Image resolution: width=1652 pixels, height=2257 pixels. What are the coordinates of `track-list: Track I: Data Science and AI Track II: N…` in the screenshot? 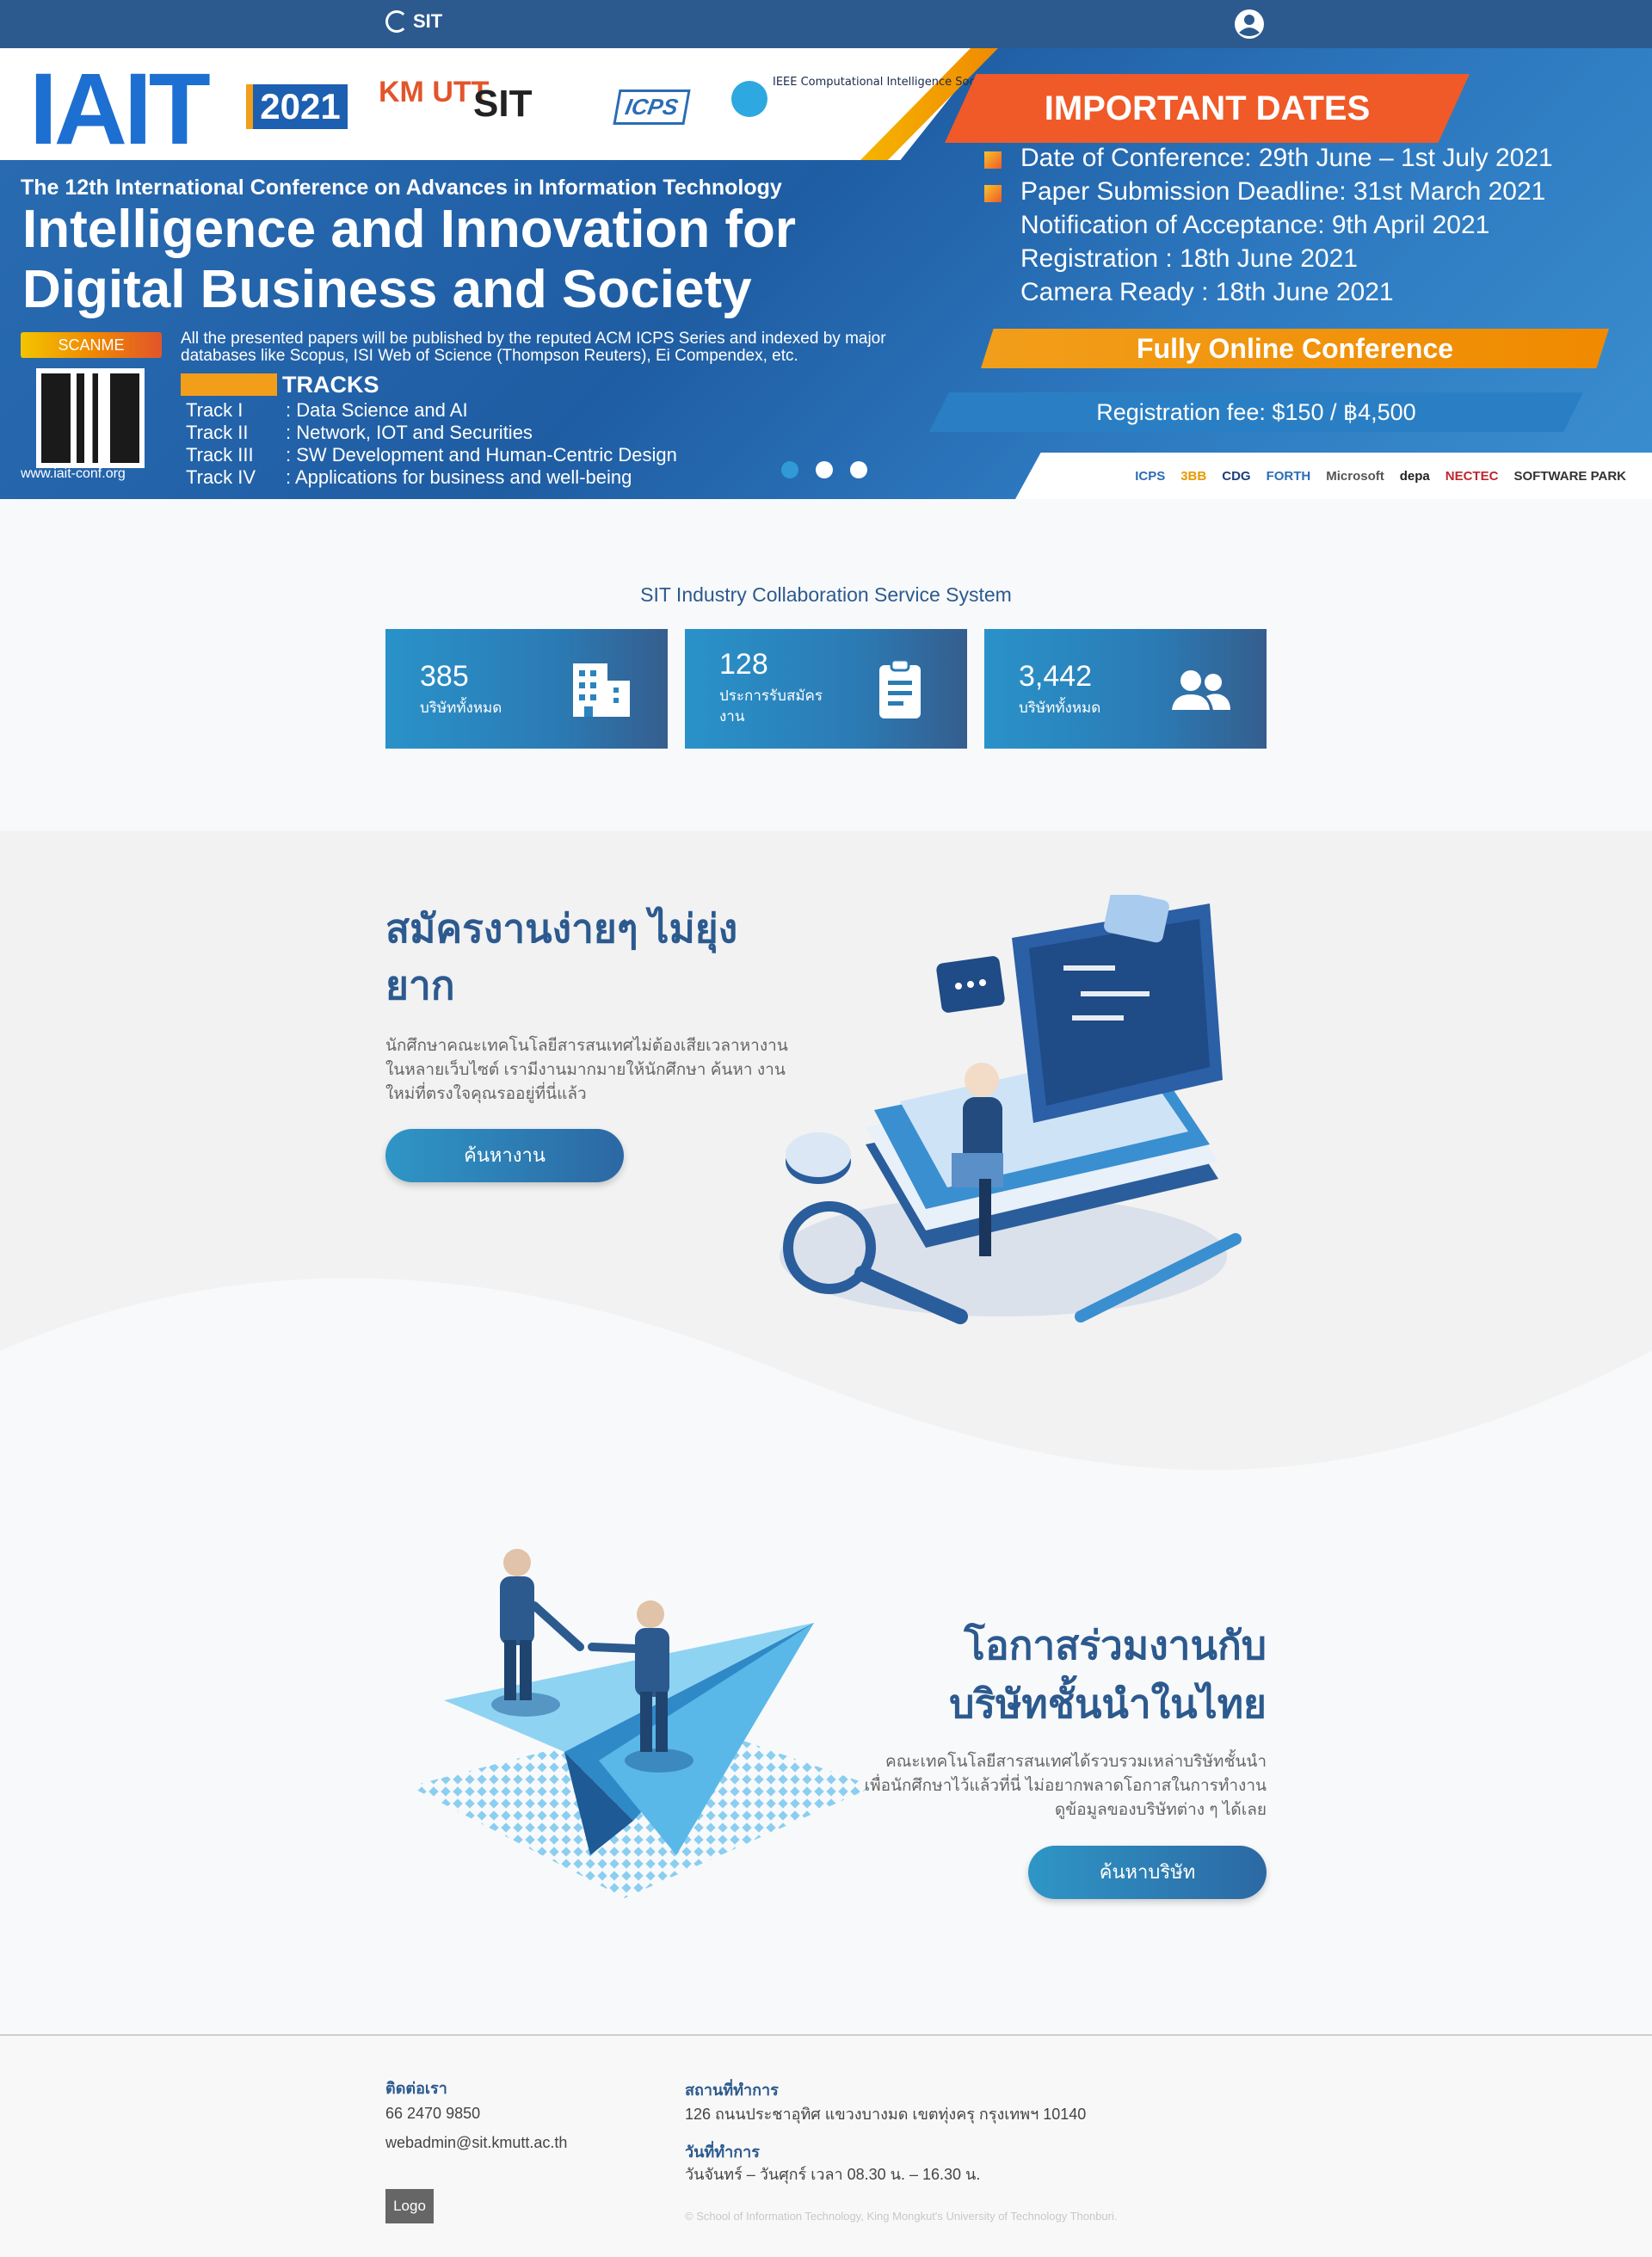 It's located at (431, 444).